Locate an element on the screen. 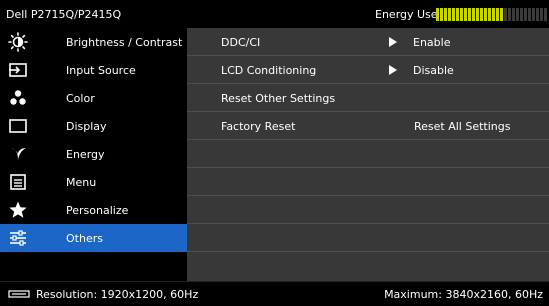 This screenshot has height=306, width=549. setting-row-lcd-conditioning: LCD Conditioning Disable is located at coordinates (368, 70).